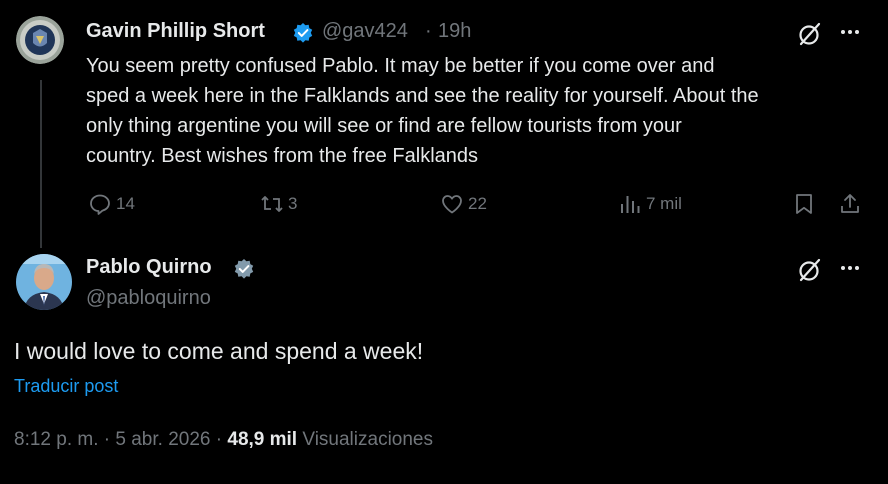 The image size is (888, 484). What do you see at coordinates (272, 204) in the screenshot?
I see `repost-icon` at bounding box center [272, 204].